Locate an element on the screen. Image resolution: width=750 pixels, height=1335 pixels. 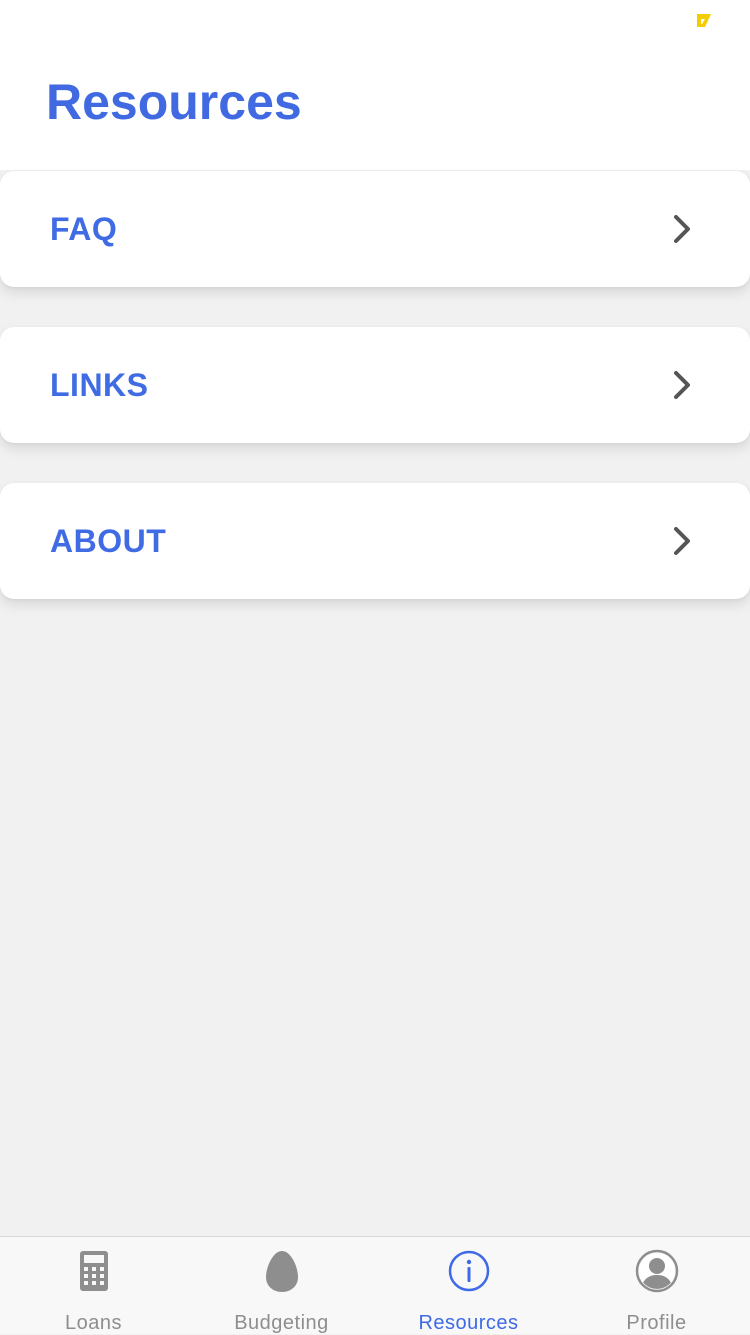
menu-item-links: LINKS is located at coordinates (375, 385).